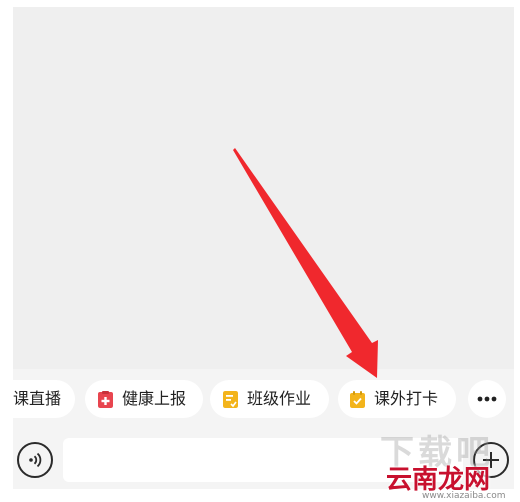 The height and width of the screenshot is (502, 520). I want to click on more-dots-icon, so click(487, 399).